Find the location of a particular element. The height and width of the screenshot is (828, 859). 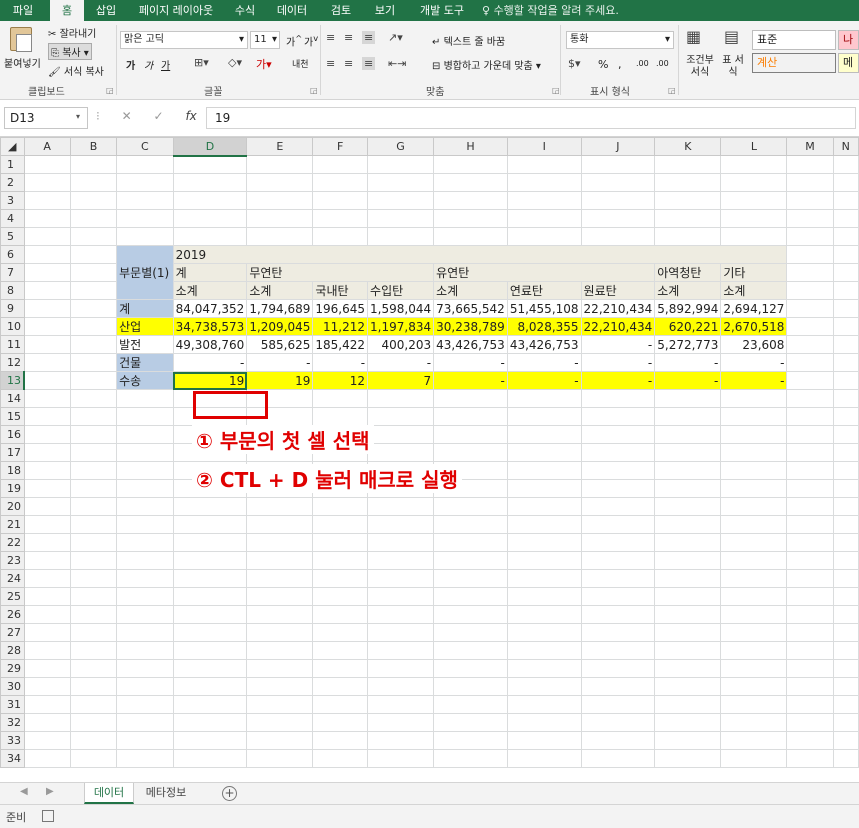

row-header: 31 is located at coordinates (12, 704).